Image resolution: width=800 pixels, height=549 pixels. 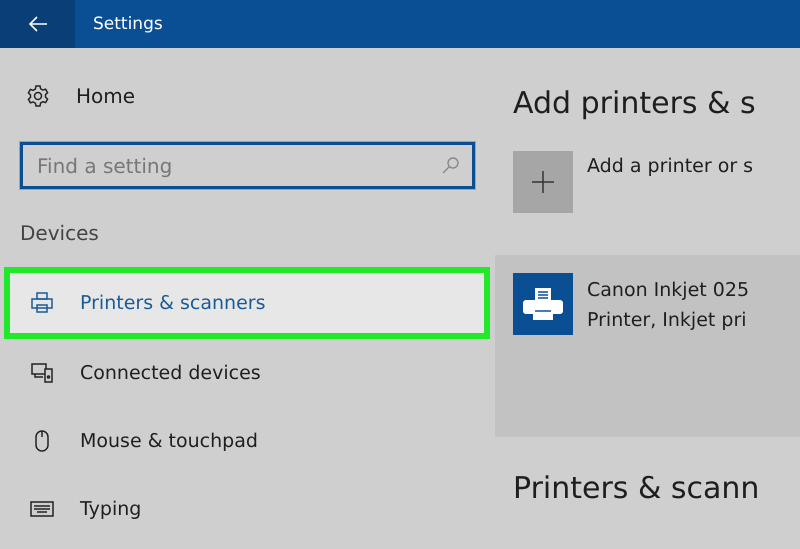 I want to click on back-arrow-icon, so click(x=38, y=24).